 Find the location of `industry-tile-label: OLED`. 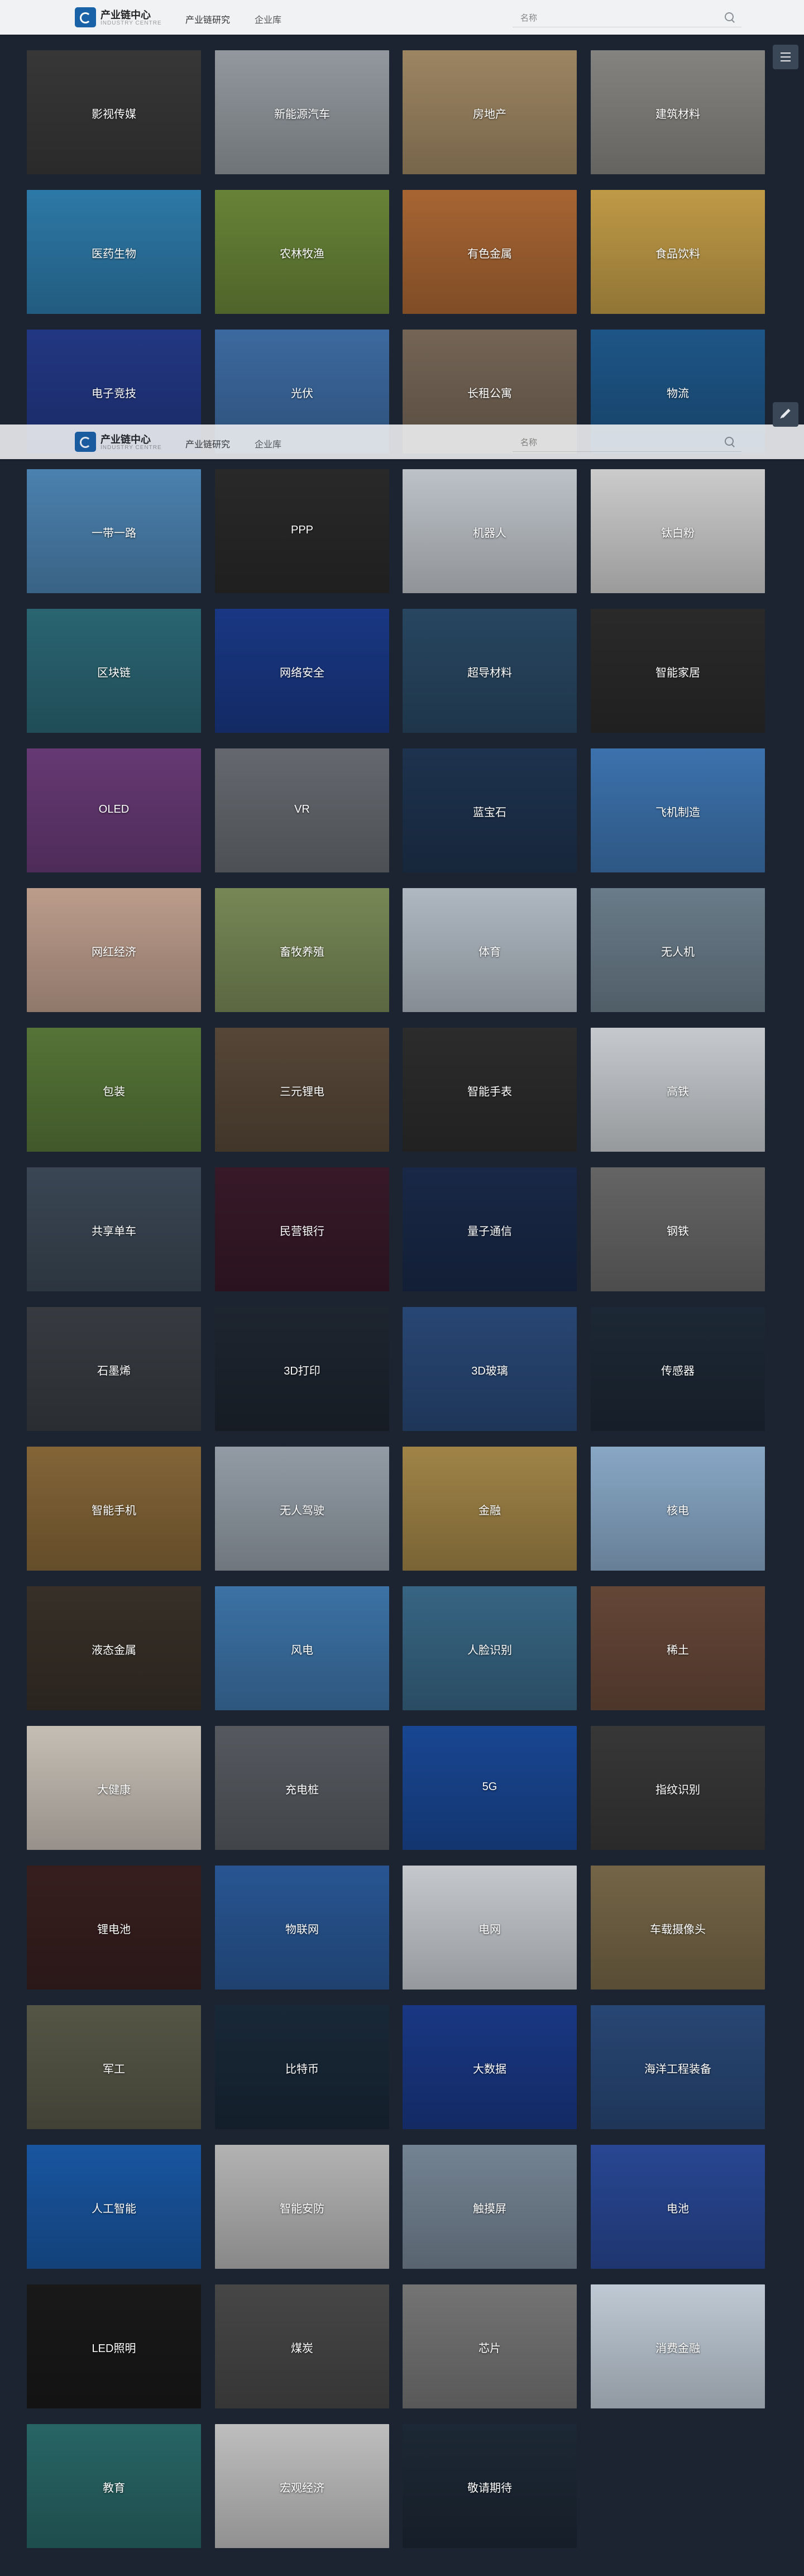

industry-tile-label: OLED is located at coordinates (114, 809).